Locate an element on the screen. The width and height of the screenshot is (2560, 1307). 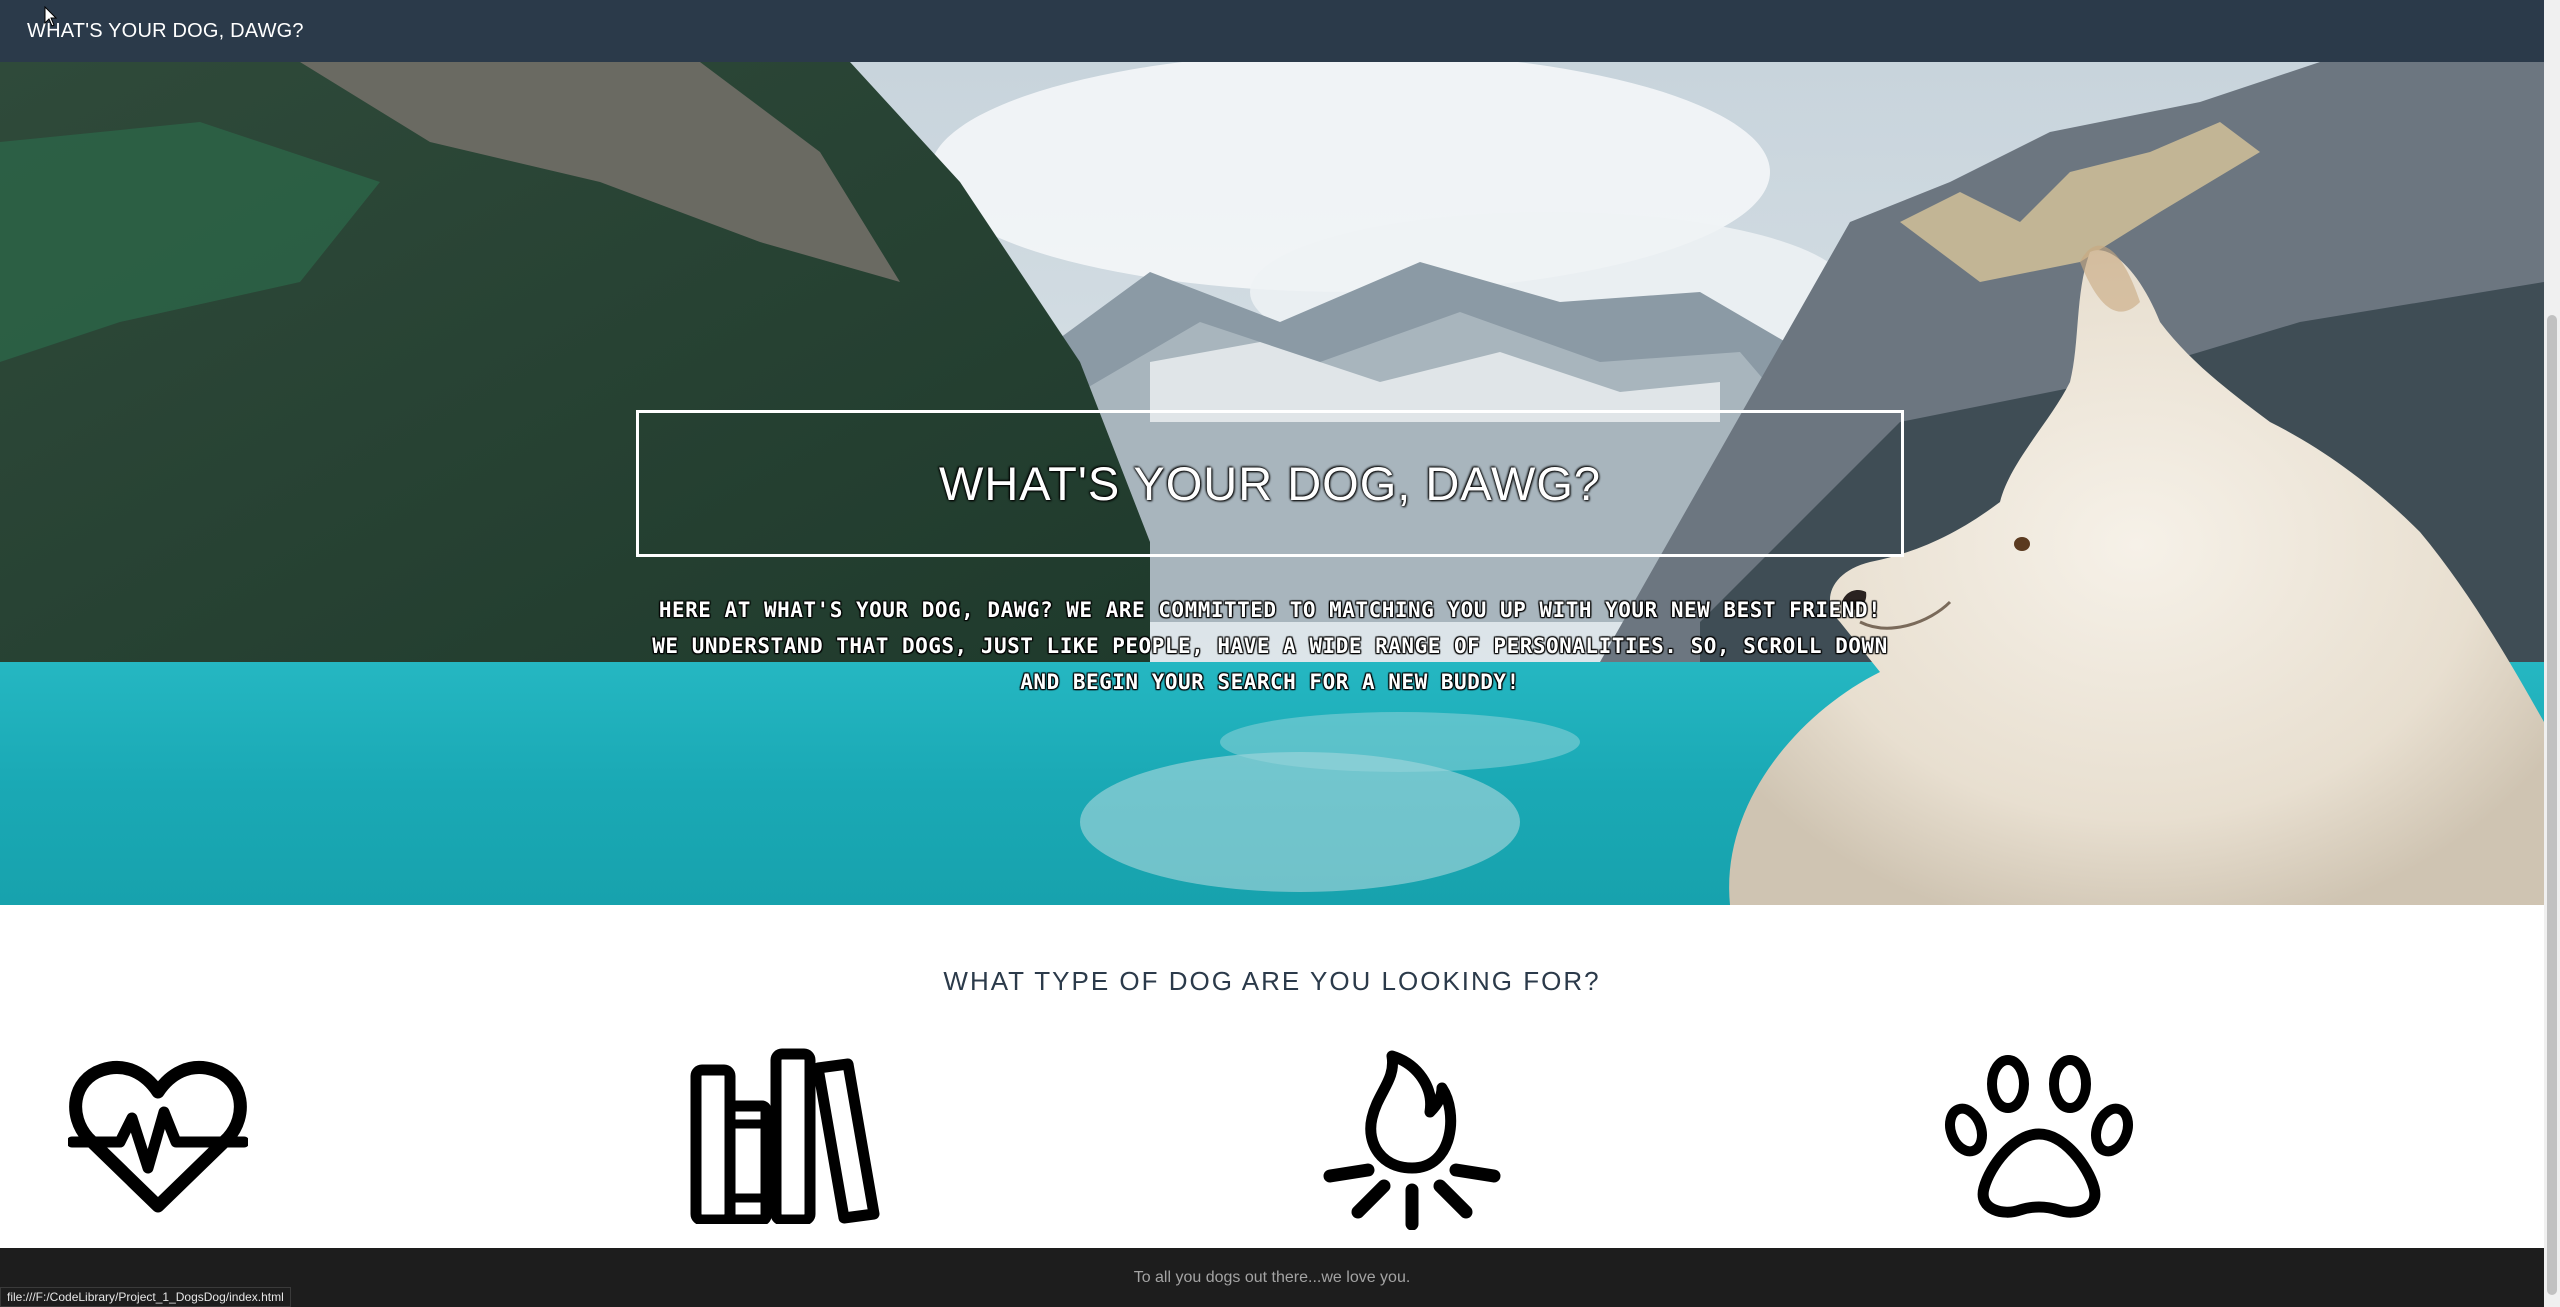
footer-text: To all you dogs out there...we love you. is located at coordinates (1272, 1277).